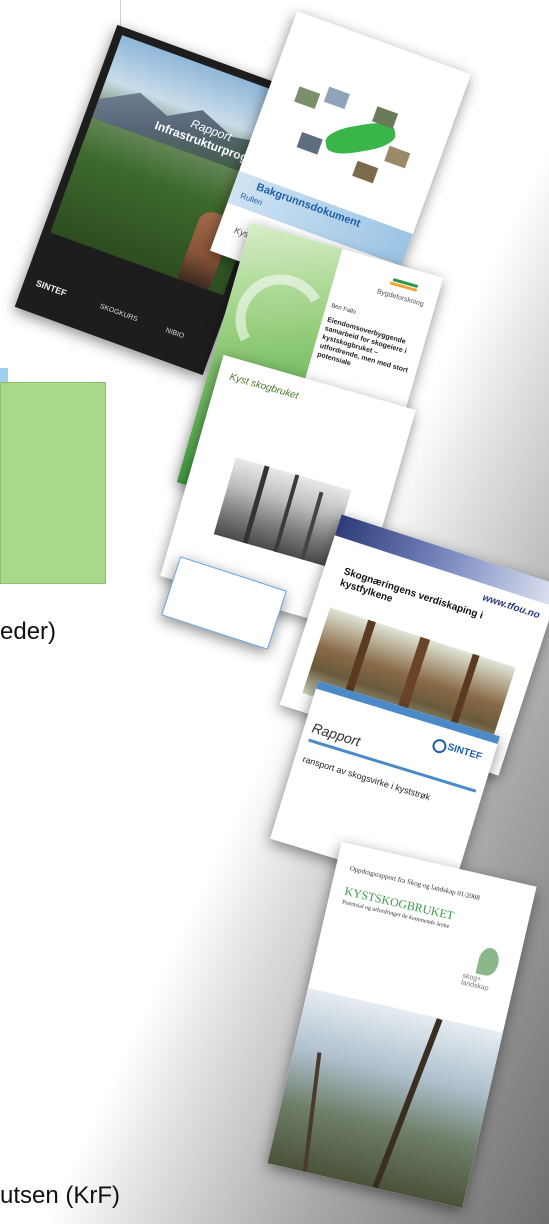 This screenshot has width=549, height=1224. What do you see at coordinates (475, 982) in the screenshot?
I see `skog-logo: skog+ landskap` at bounding box center [475, 982].